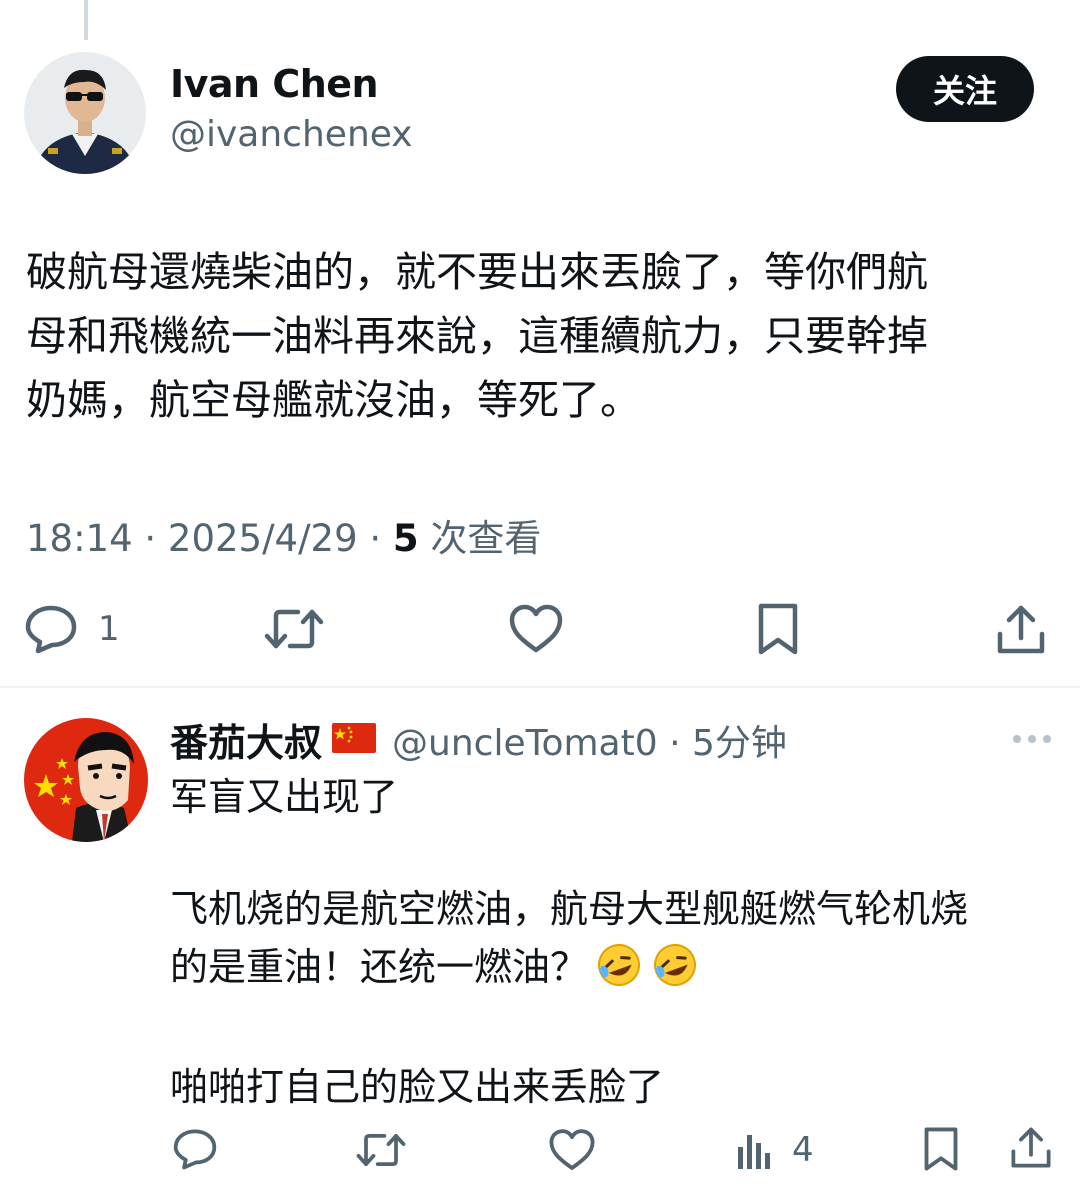  Describe the element at coordinates (354, 739) in the screenshot. I see `china-flag-icon` at that location.